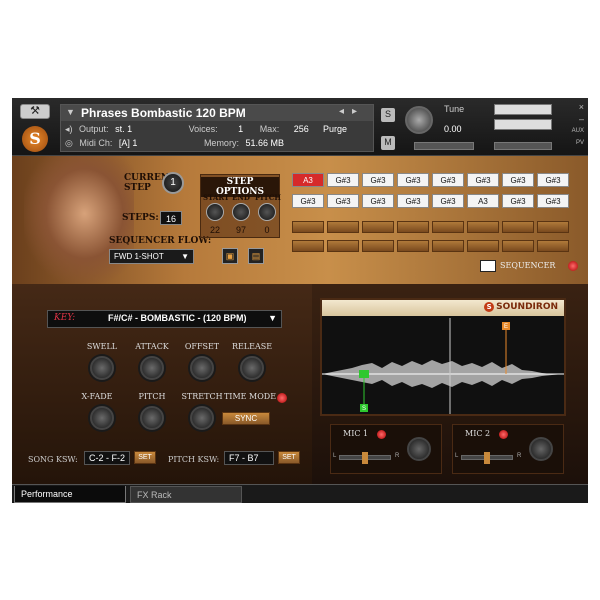 This screenshot has width=600, height=600. I want to click on pitch-value: 0, so click(267, 230).